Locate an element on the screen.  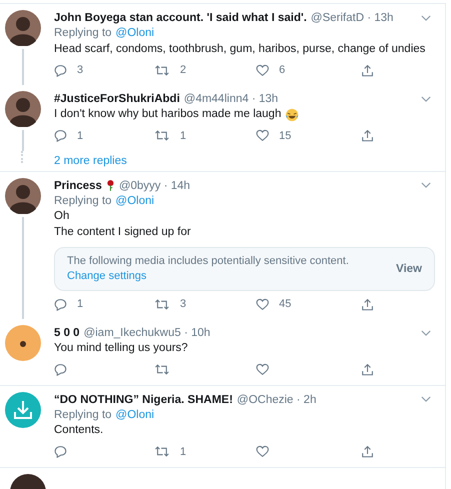
more-replies-link: 2 more replies is located at coordinates (90, 160).